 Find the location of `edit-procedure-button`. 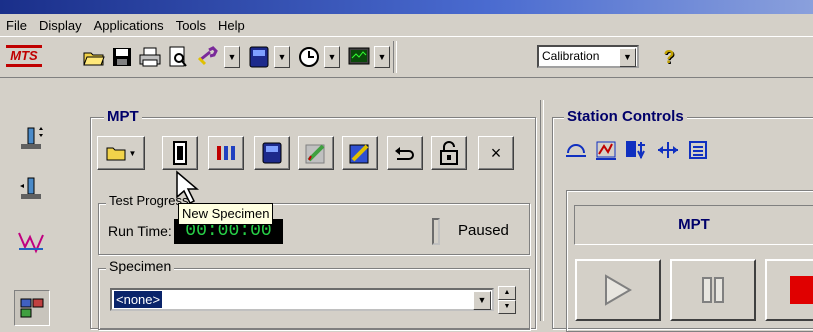

edit-procedure-button is located at coordinates (316, 153).